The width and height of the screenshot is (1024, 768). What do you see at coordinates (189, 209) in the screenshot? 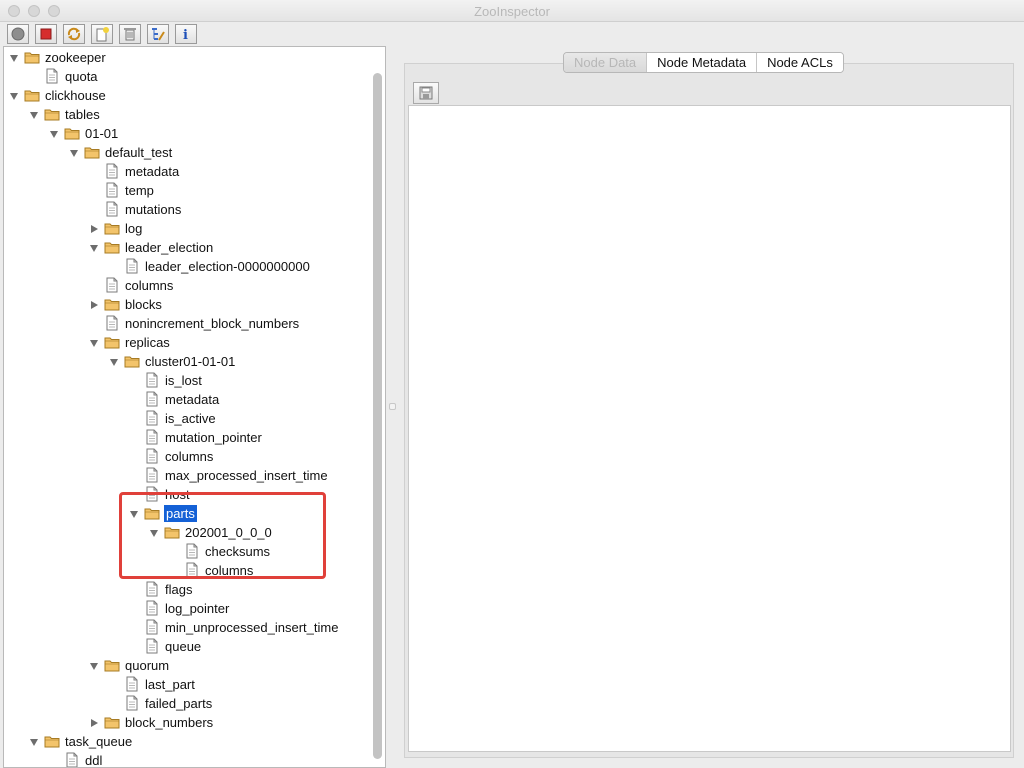
I see `tree-node: mutations` at bounding box center [189, 209].